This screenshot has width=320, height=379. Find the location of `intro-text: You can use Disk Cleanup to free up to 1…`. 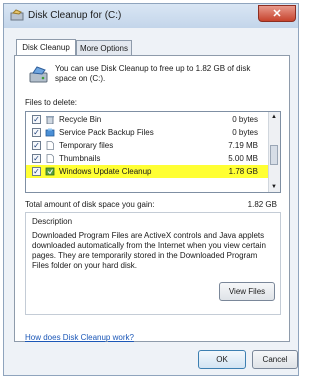

intro-text: You can use Disk Cleanup to free up to 1… is located at coordinates (153, 73).